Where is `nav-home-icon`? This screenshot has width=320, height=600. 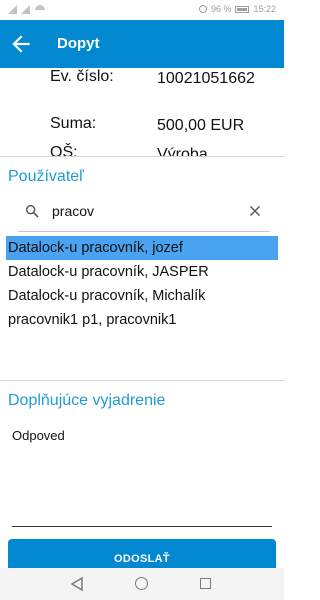 nav-home-icon is located at coordinates (141, 583).